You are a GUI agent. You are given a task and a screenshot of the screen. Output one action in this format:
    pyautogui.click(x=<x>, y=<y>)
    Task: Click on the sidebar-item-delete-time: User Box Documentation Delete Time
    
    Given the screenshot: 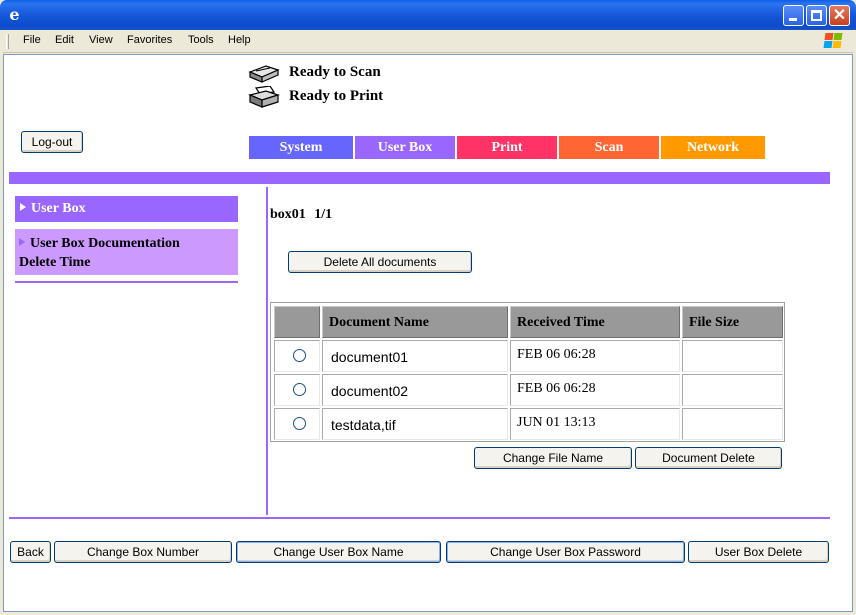 What is the action you would take?
    pyautogui.click(x=126, y=252)
    